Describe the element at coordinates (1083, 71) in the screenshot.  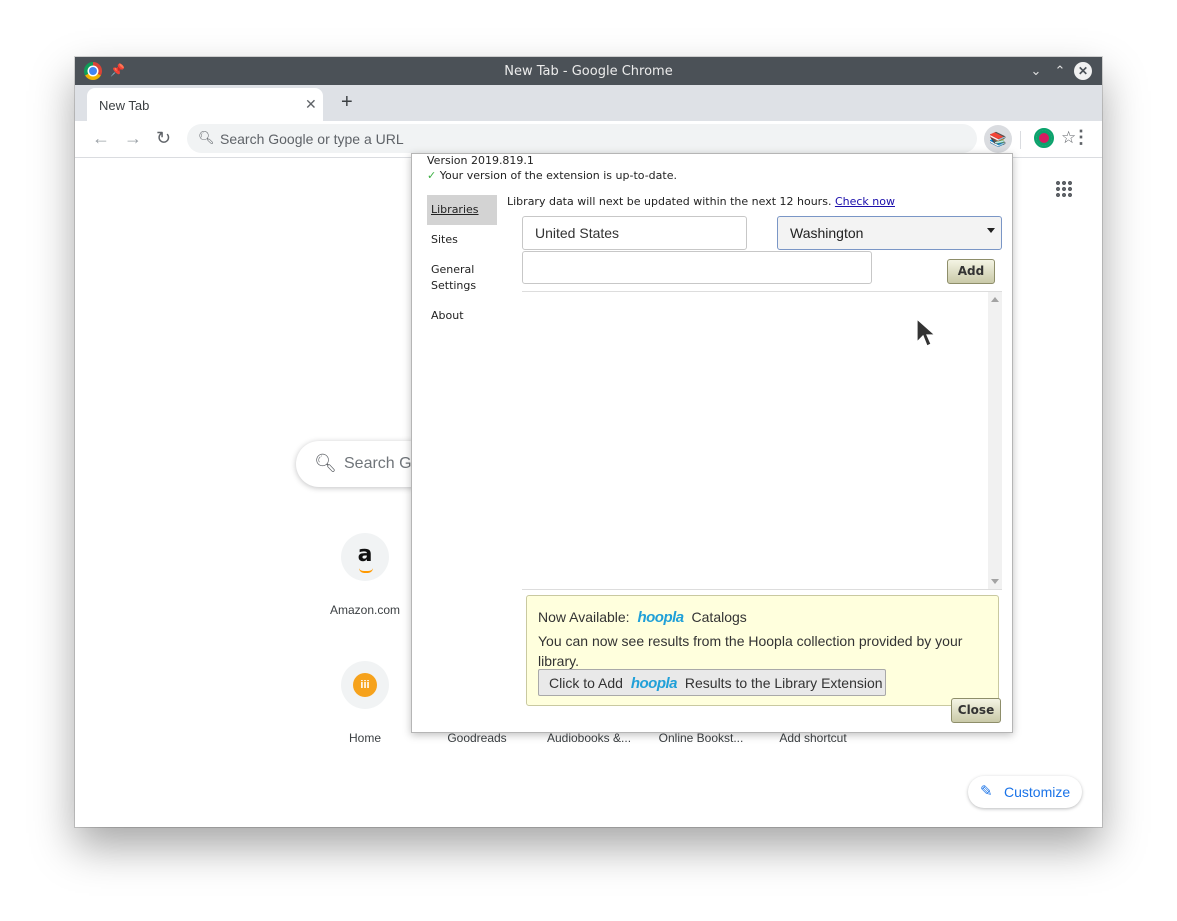
I see `close-window-icon: ✕` at that location.